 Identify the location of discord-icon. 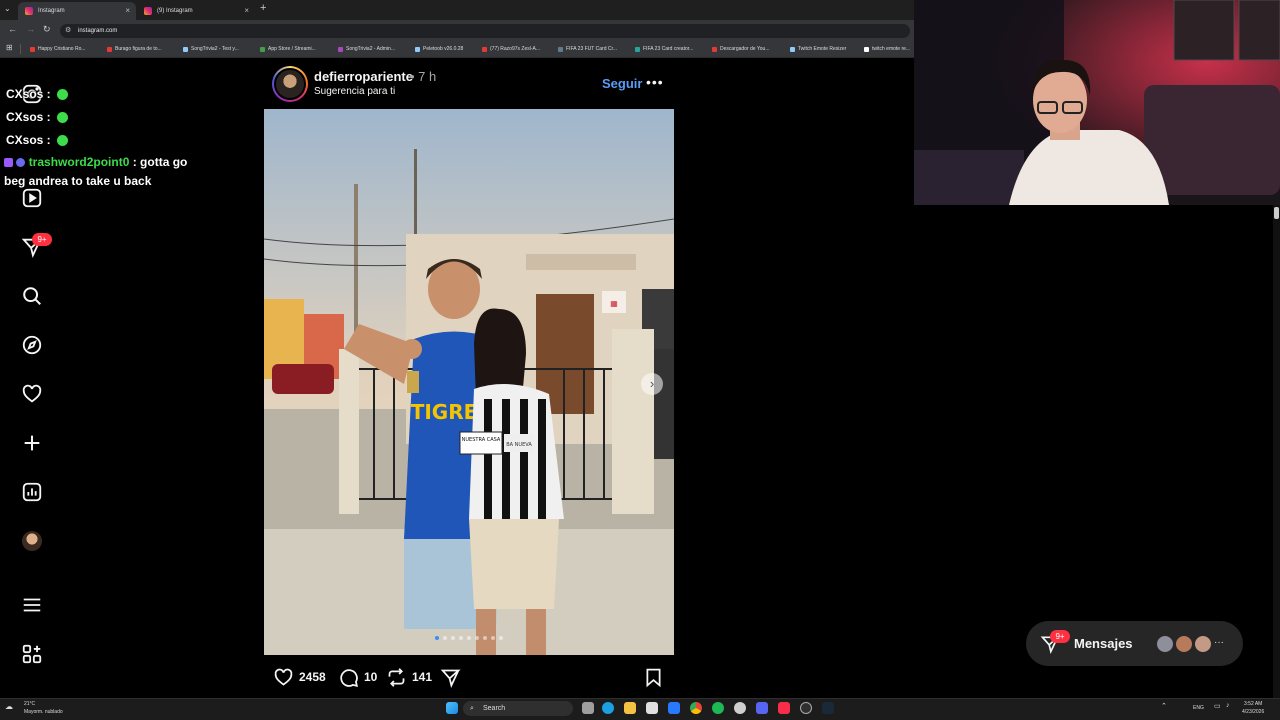
(762, 708).